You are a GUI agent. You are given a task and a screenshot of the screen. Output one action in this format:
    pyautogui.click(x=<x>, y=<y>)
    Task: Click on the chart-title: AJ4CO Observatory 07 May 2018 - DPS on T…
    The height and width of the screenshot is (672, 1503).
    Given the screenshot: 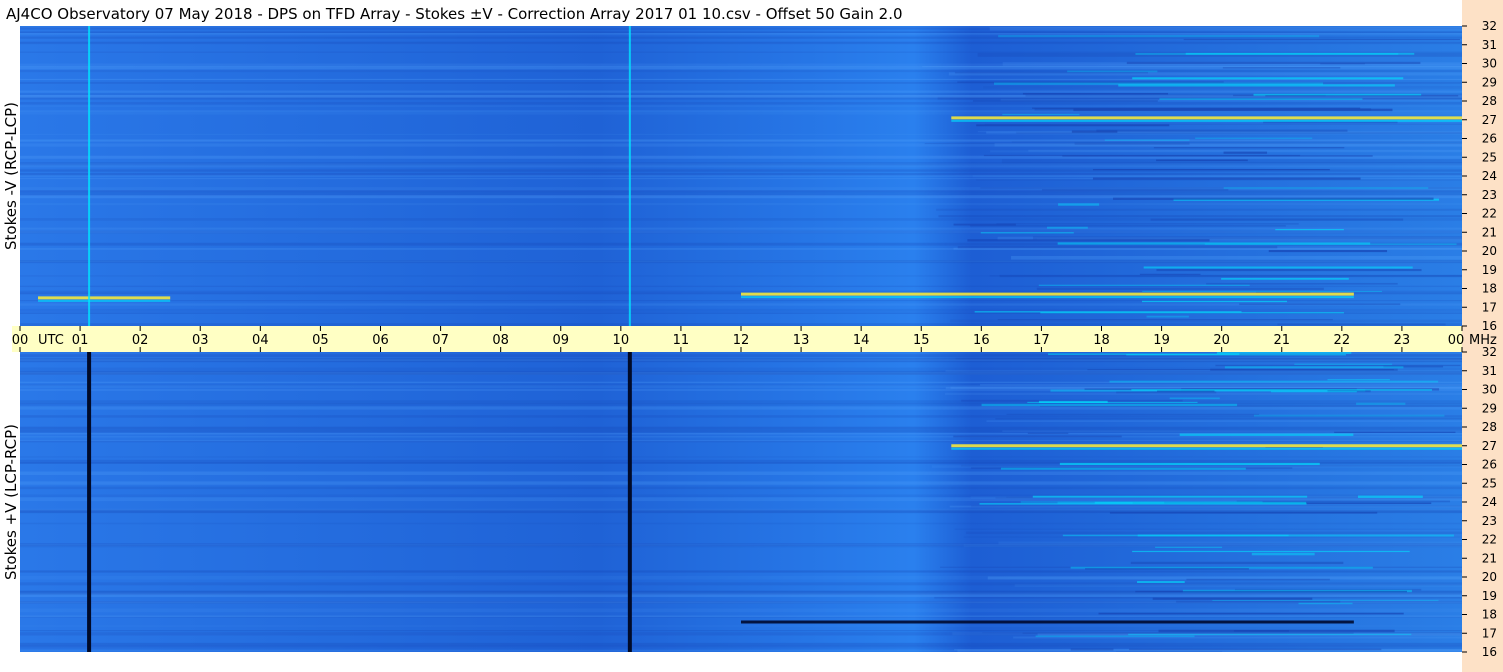 What is the action you would take?
    pyautogui.click(x=454, y=14)
    